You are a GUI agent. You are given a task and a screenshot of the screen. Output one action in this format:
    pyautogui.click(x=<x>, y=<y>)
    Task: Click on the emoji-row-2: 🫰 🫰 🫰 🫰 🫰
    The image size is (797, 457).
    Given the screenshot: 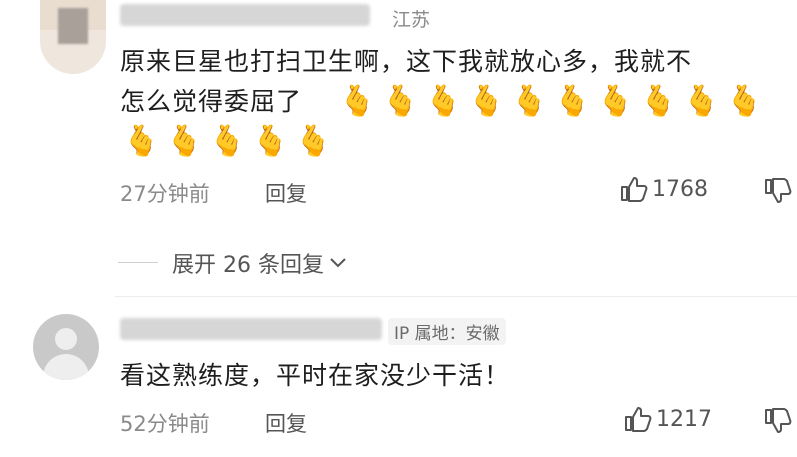 What is the action you would take?
    pyautogui.click(x=227, y=142)
    